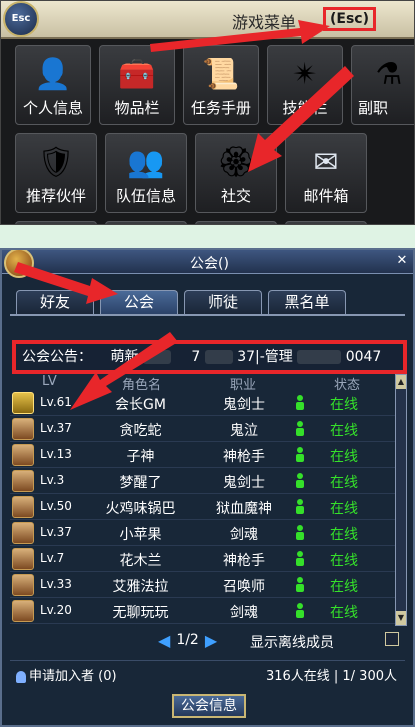 The width and height of the screenshot is (415, 727). Describe the element at coordinates (56, 610) in the screenshot. I see `member-level: Lv.20` at that location.